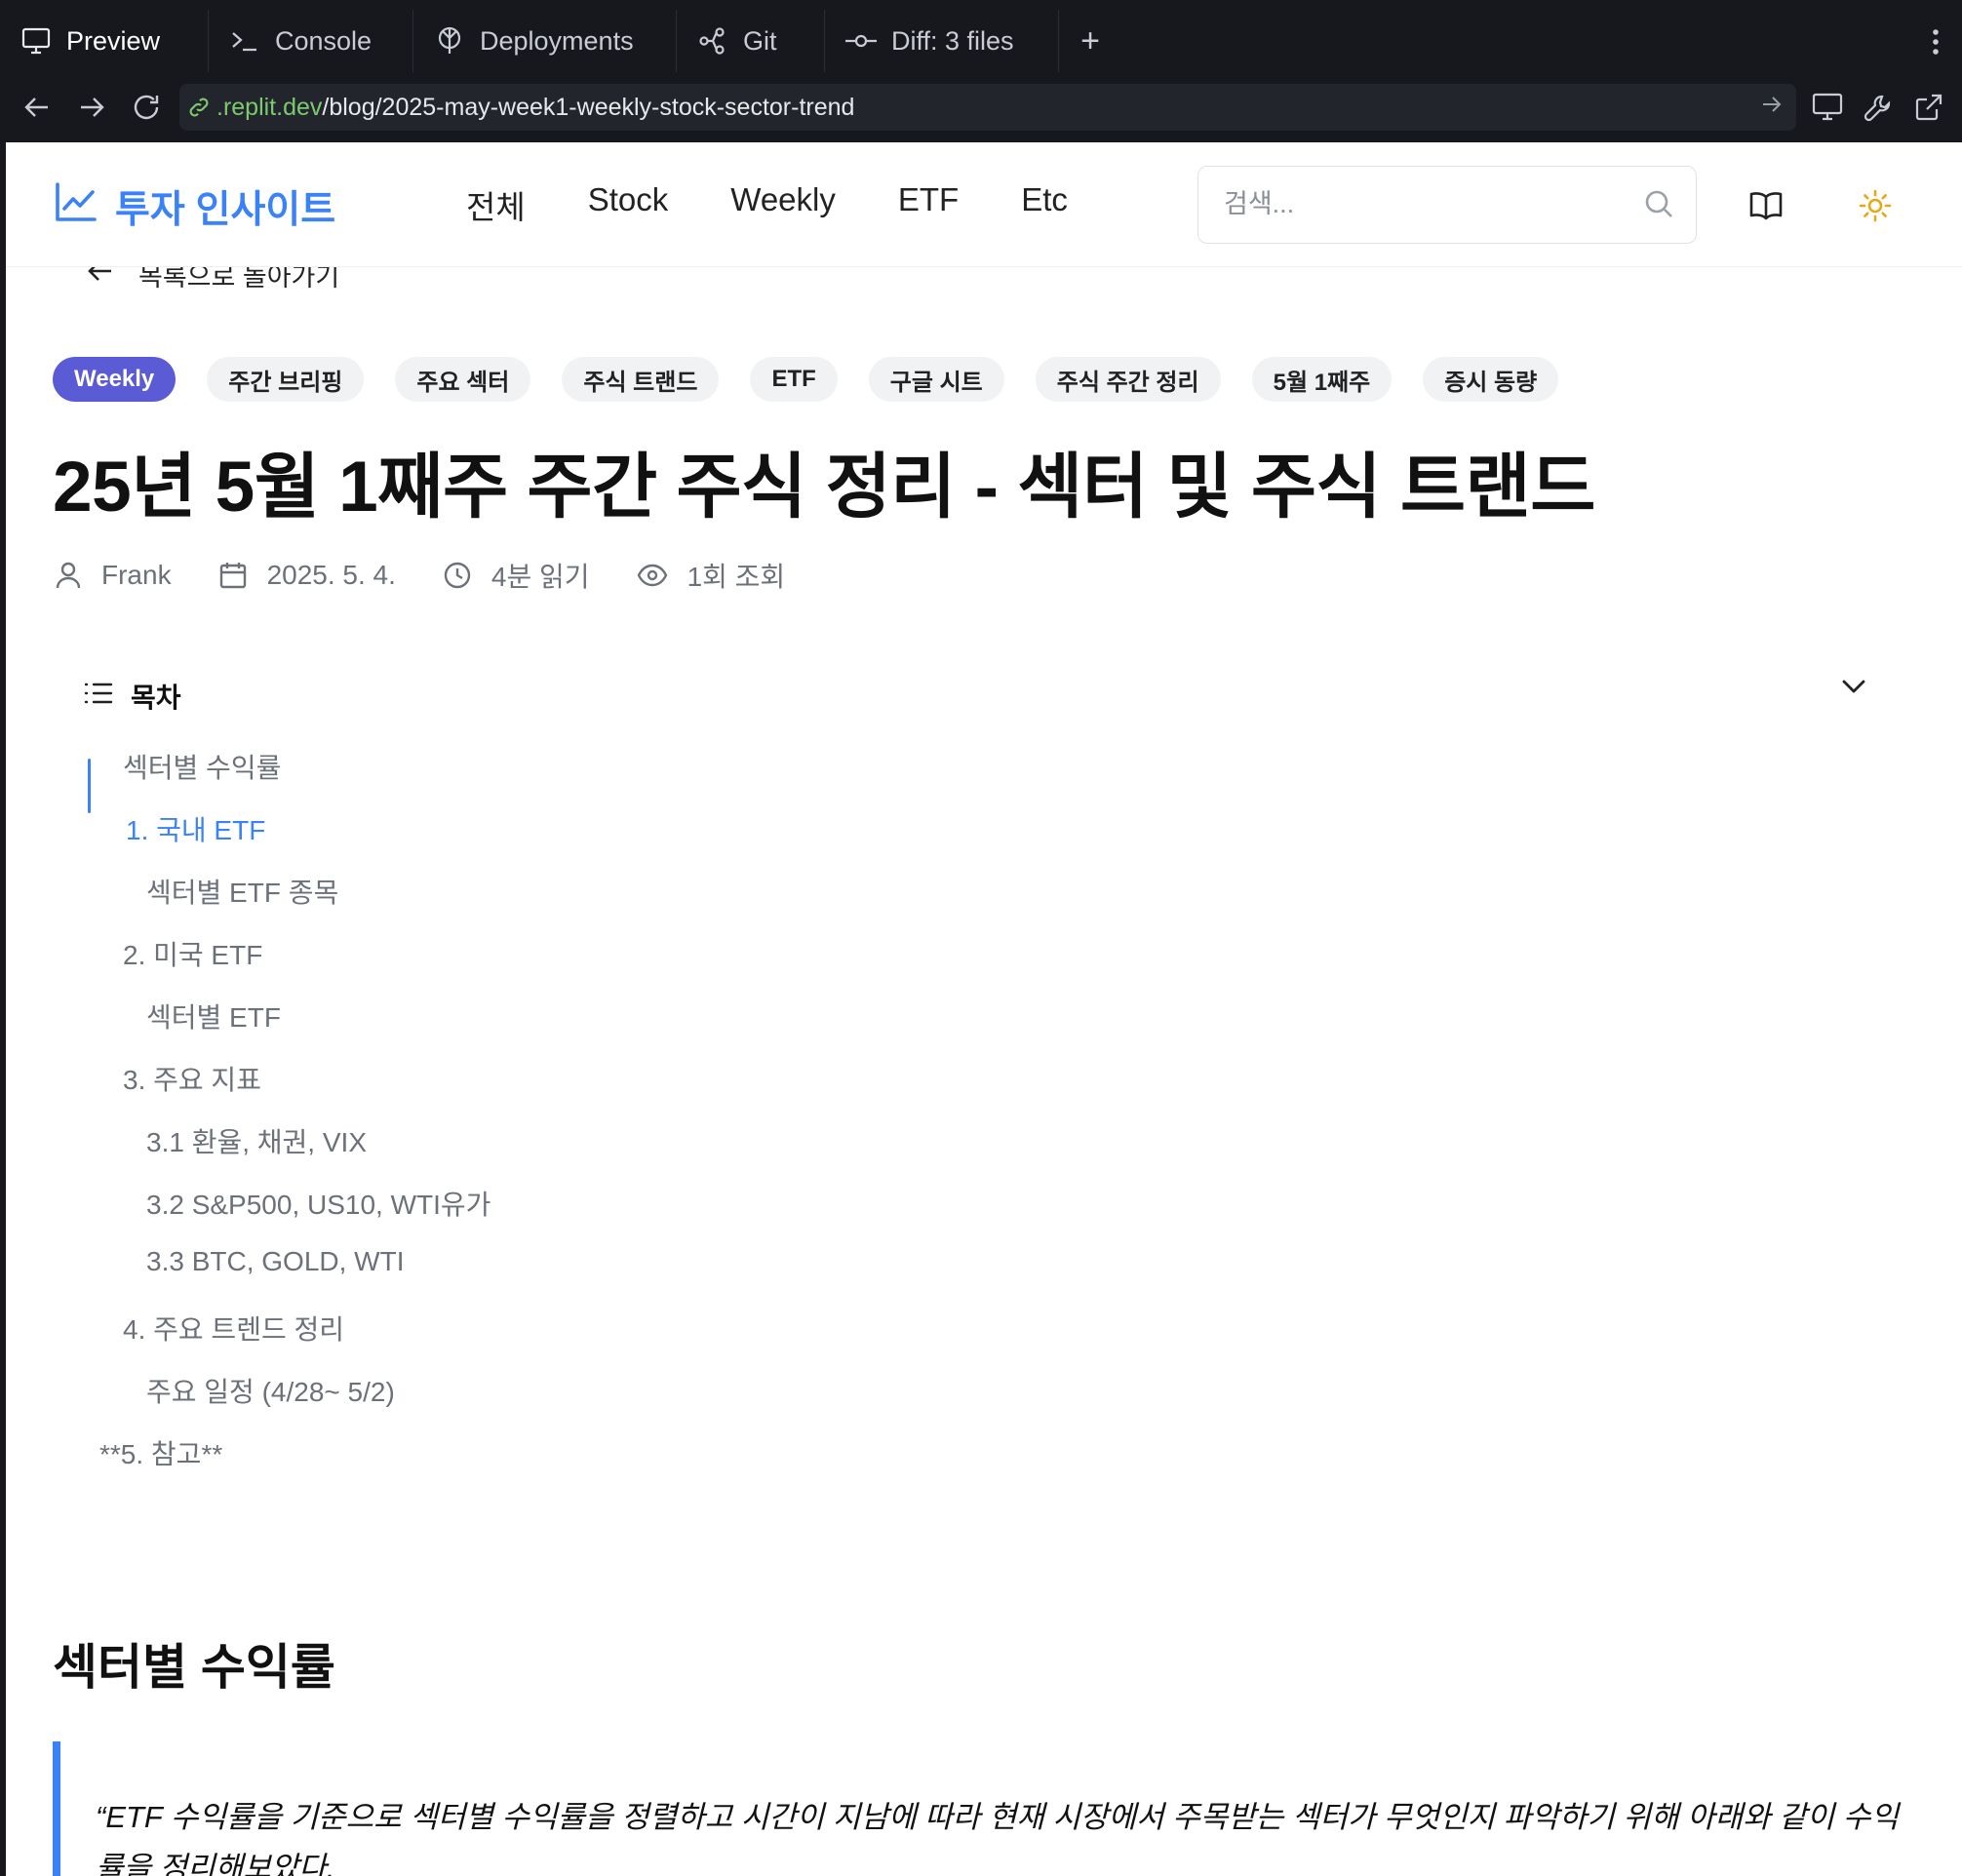 The width and height of the screenshot is (1962, 1876). I want to click on tab-diff: Diff: 3 files, so click(942, 41).